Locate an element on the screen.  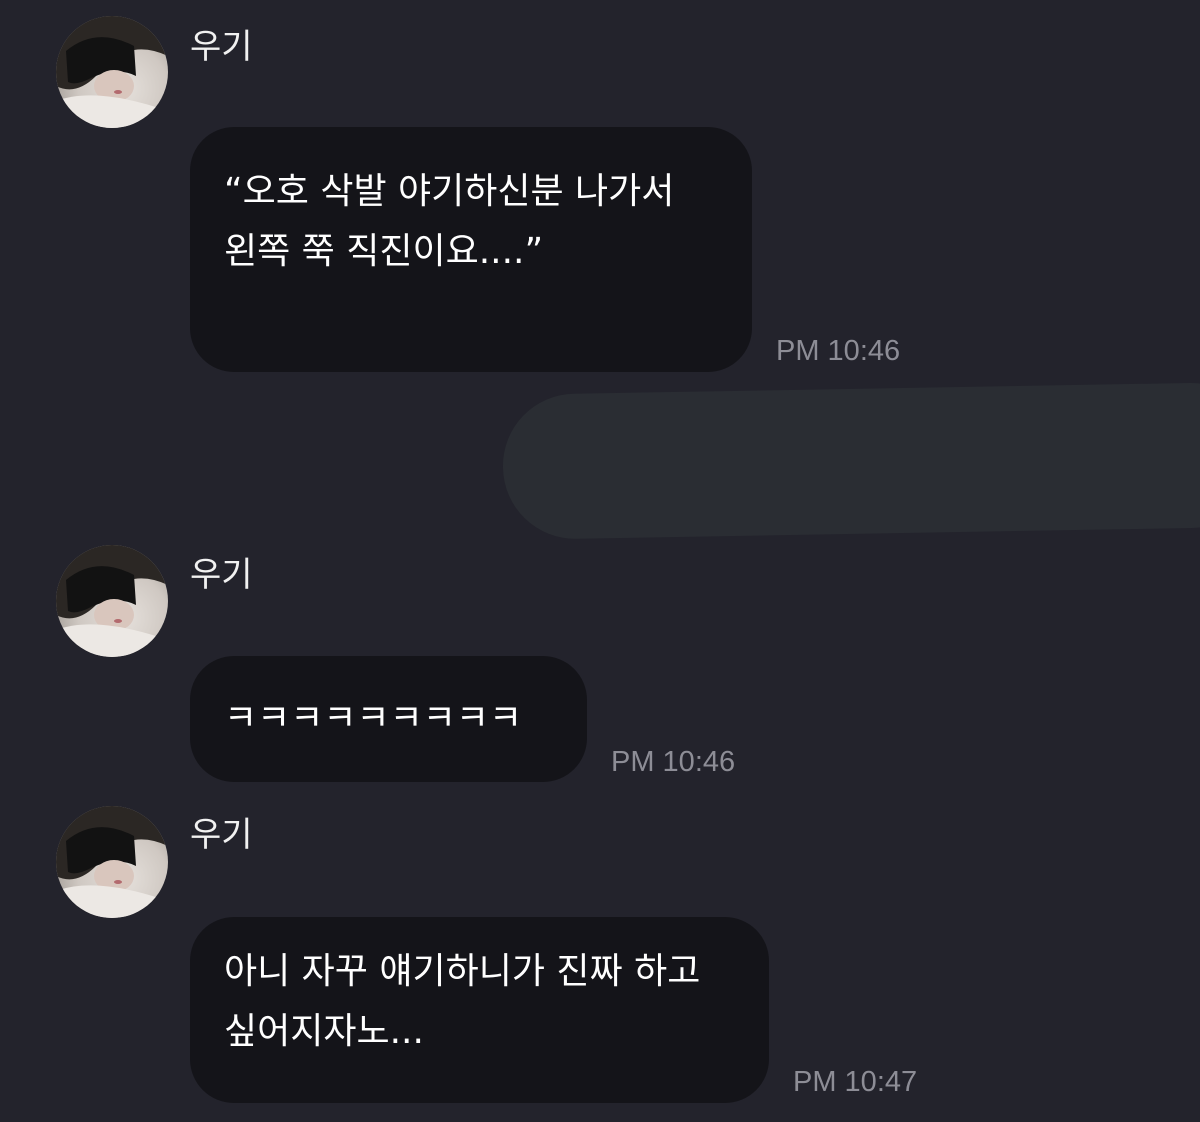
message-text-line: “오호 삭발 야기하신분 나가서 is located at coordinates (449, 191).